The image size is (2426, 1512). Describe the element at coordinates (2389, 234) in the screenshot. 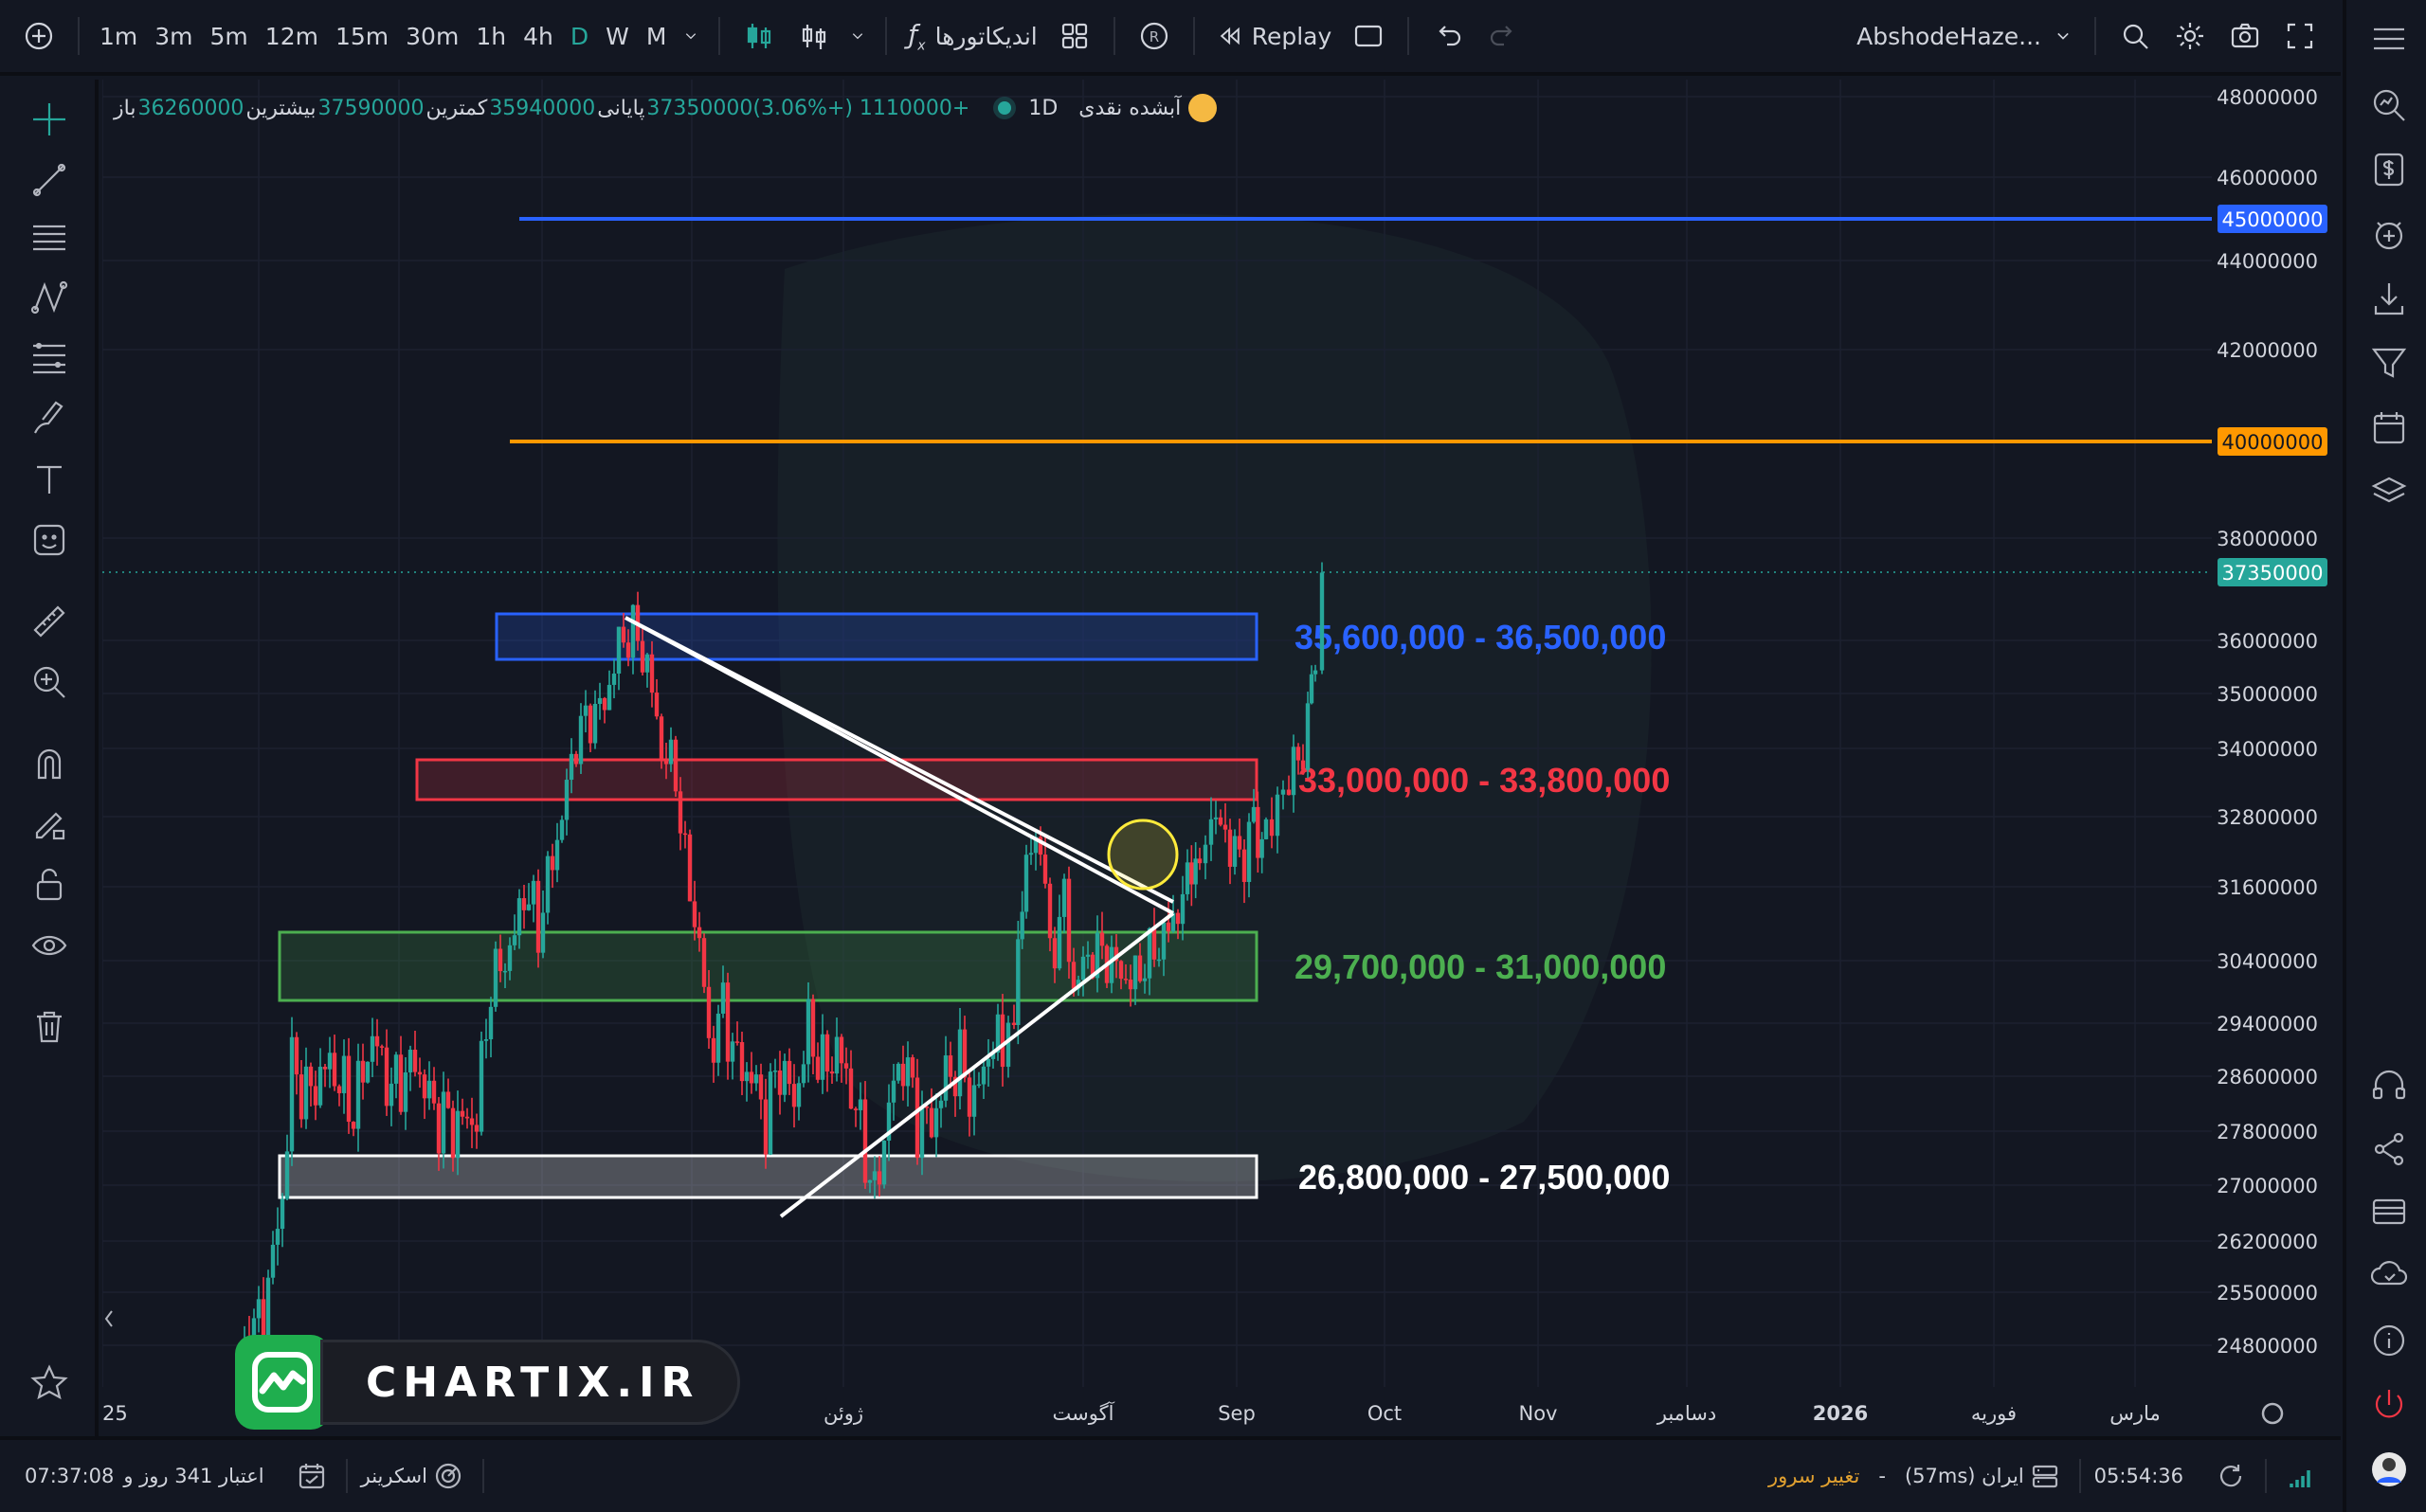

I see `add-alert-icon` at that location.